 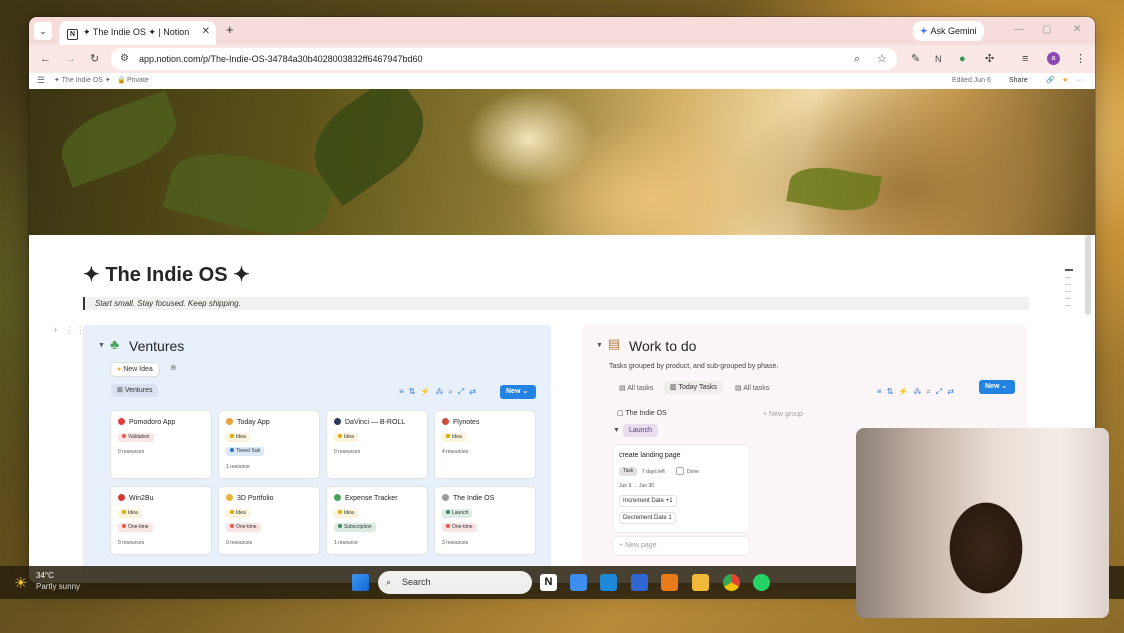 What do you see at coordinates (43, 31) in the screenshot?
I see `tab-list-button: ⌄` at bounding box center [43, 31].